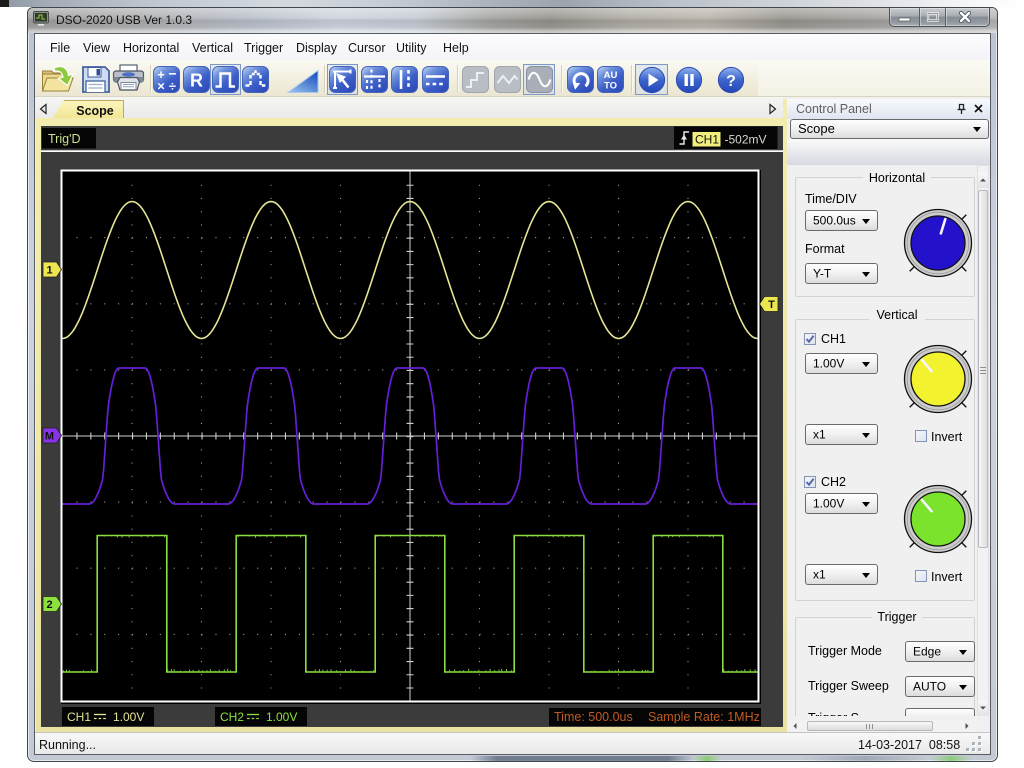 This screenshot has height=768, width=1024. I want to click on svg-text: -502mV, so click(746, 140).